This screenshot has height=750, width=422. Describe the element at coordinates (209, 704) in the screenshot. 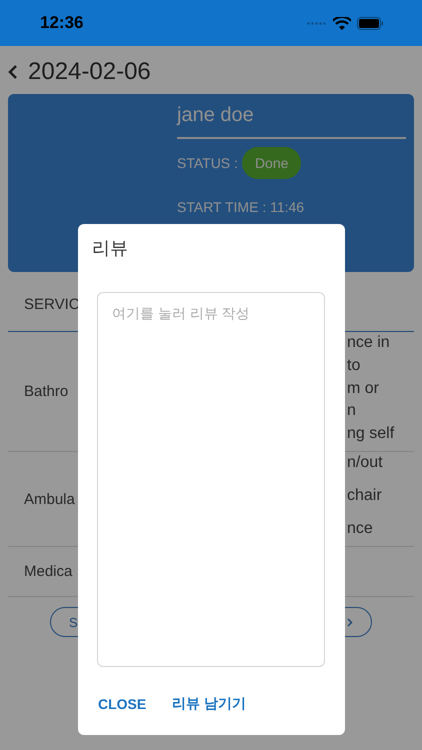

I see `submit-review-button: 리뷰 남기기` at that location.